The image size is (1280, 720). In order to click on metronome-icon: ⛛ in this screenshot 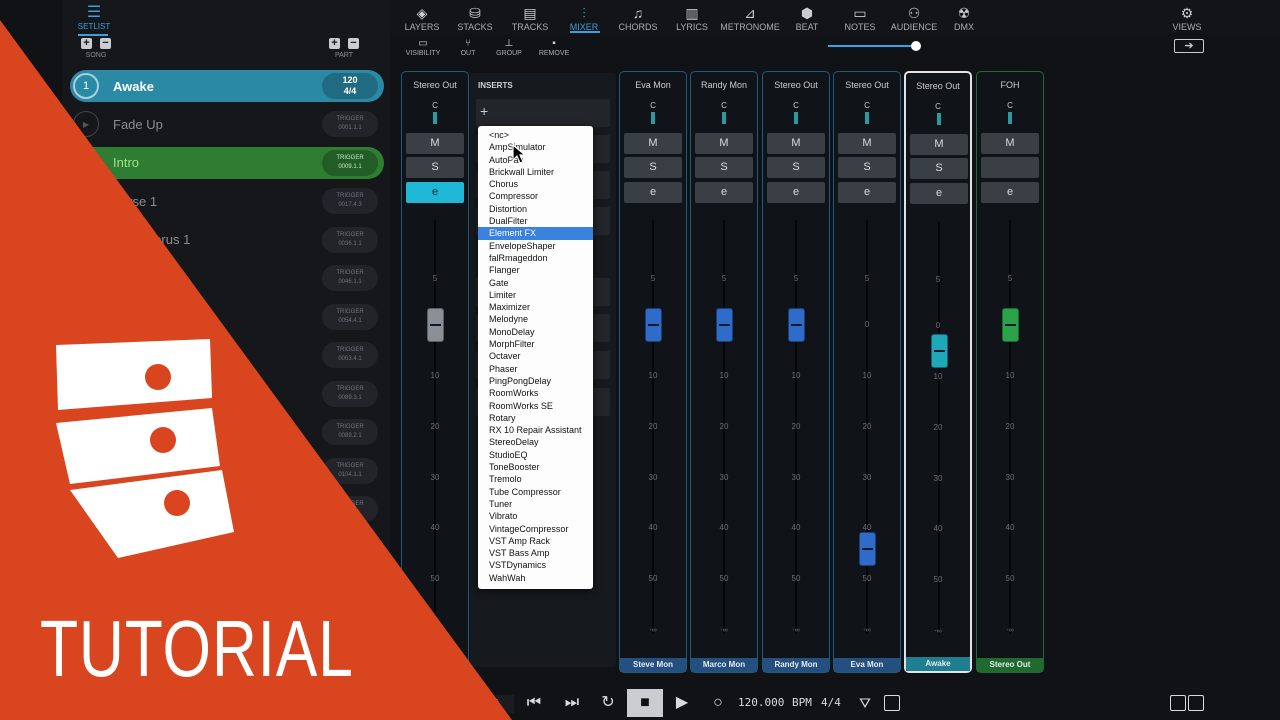, I will do `click(865, 703)`.